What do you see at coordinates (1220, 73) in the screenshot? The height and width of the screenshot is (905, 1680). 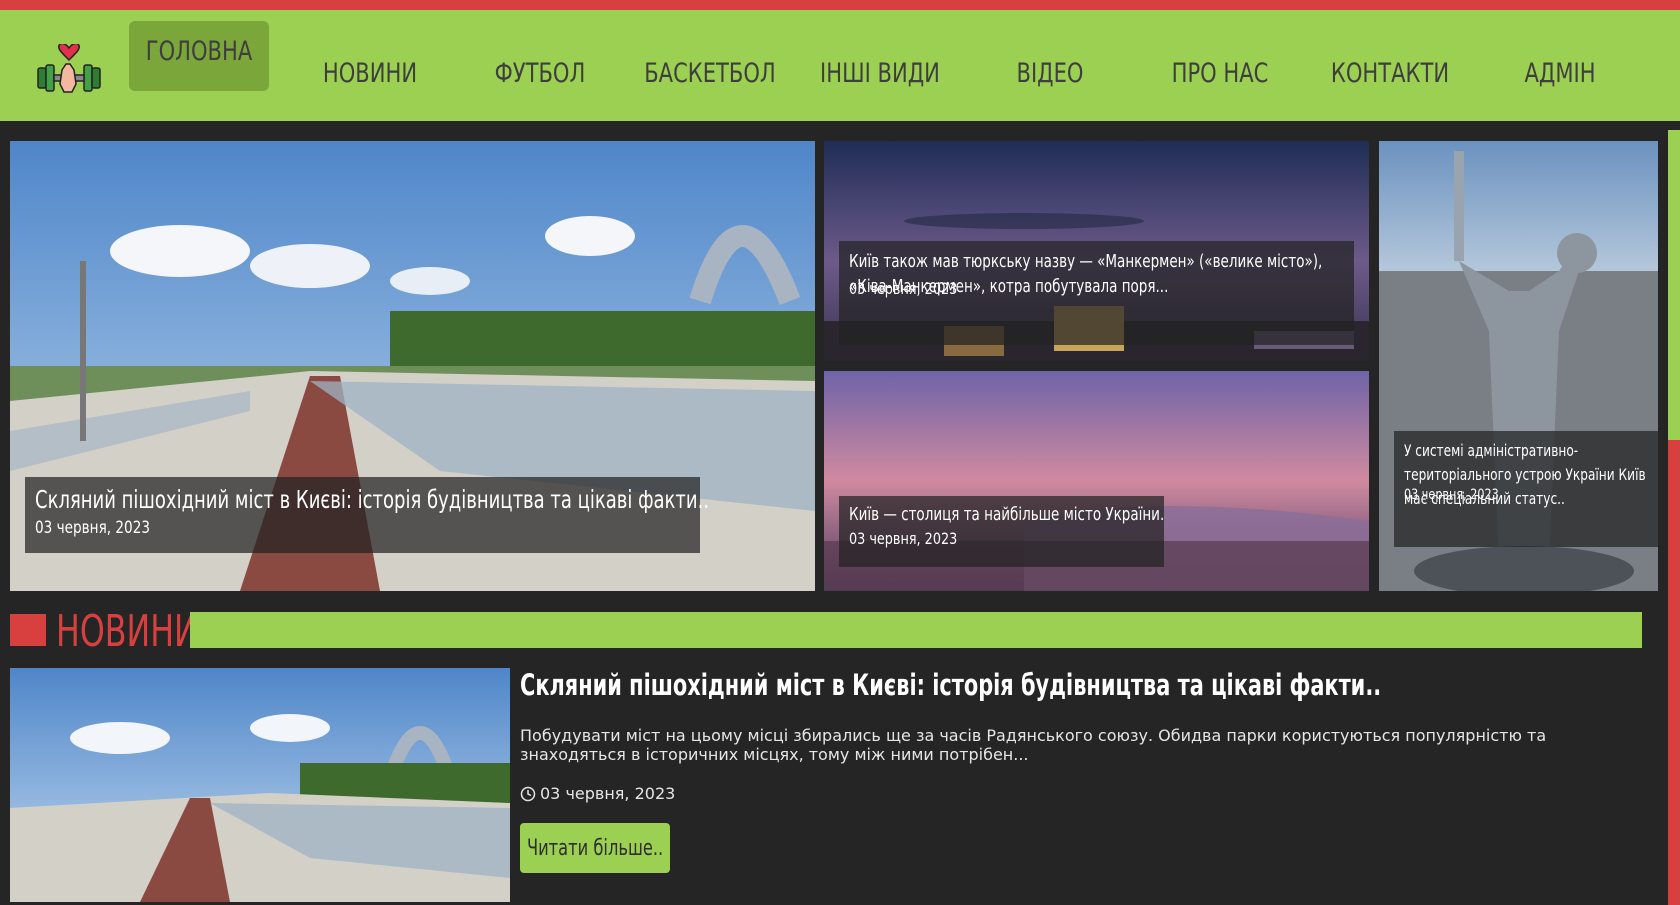 I see `nav-item-pro-nas: ПРО НАС` at bounding box center [1220, 73].